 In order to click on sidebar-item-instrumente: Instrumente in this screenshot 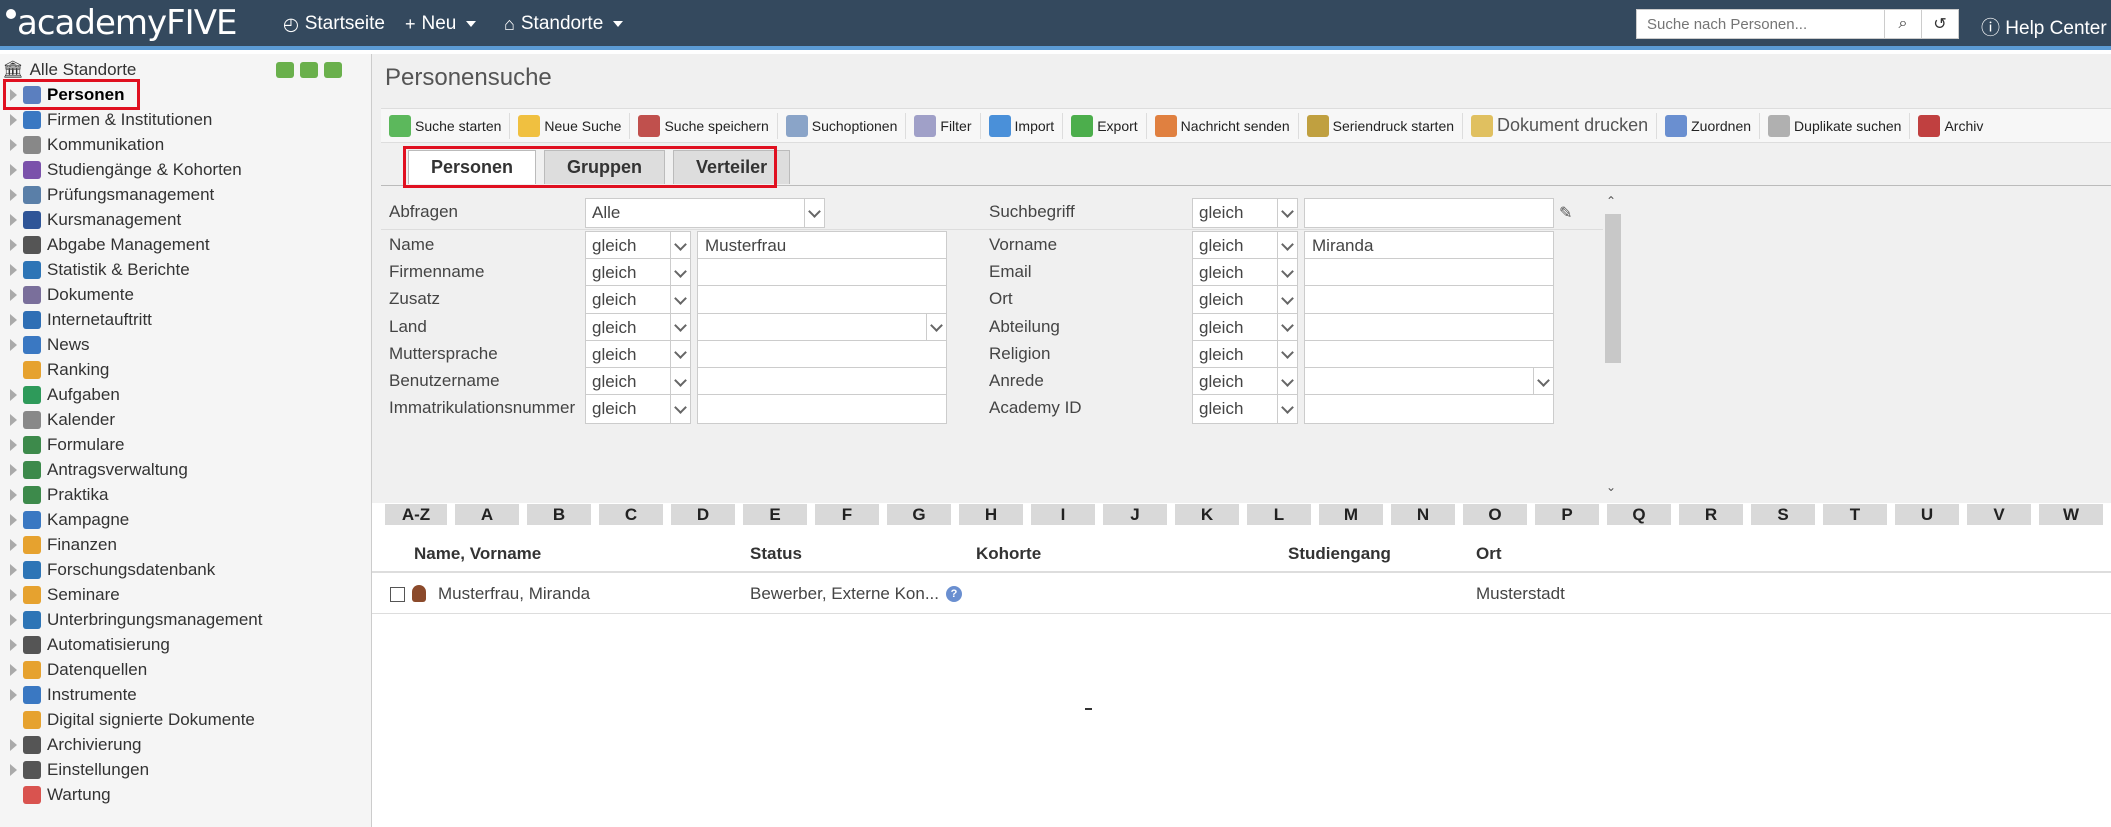, I will do `click(185, 694)`.